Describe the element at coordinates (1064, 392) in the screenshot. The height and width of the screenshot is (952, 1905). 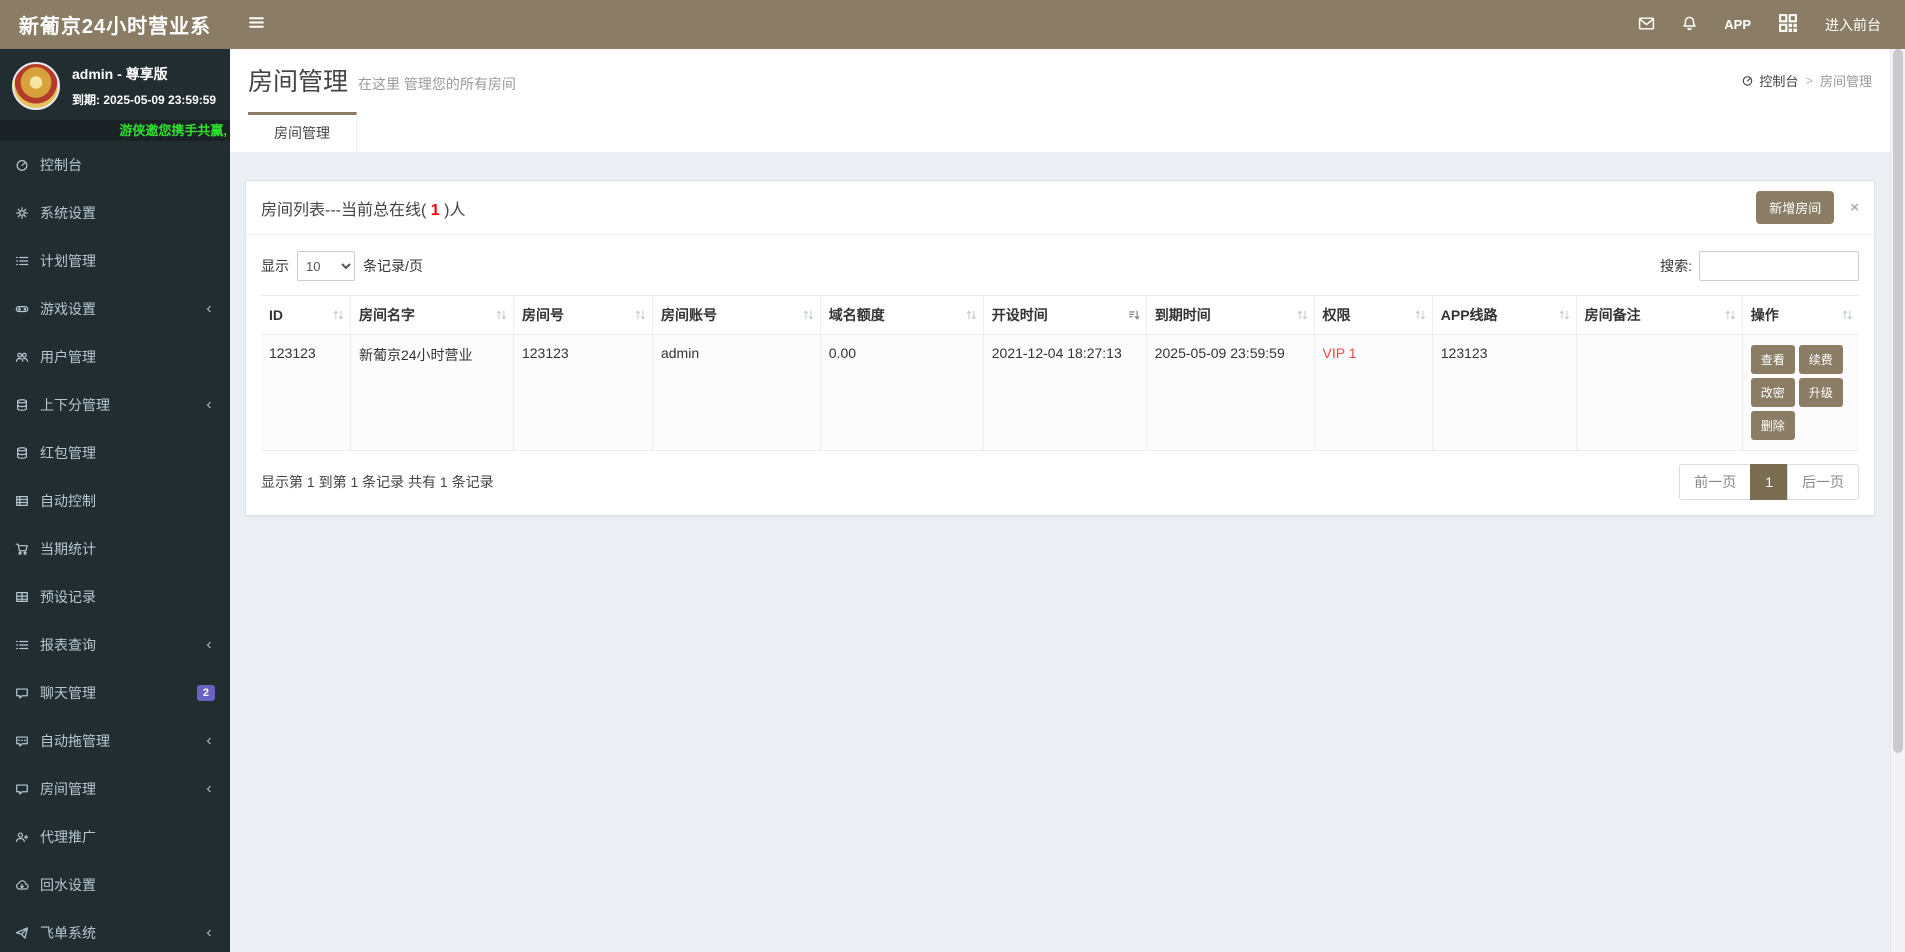
I see `cell-created: 2021-12-04 18:27:13` at that location.